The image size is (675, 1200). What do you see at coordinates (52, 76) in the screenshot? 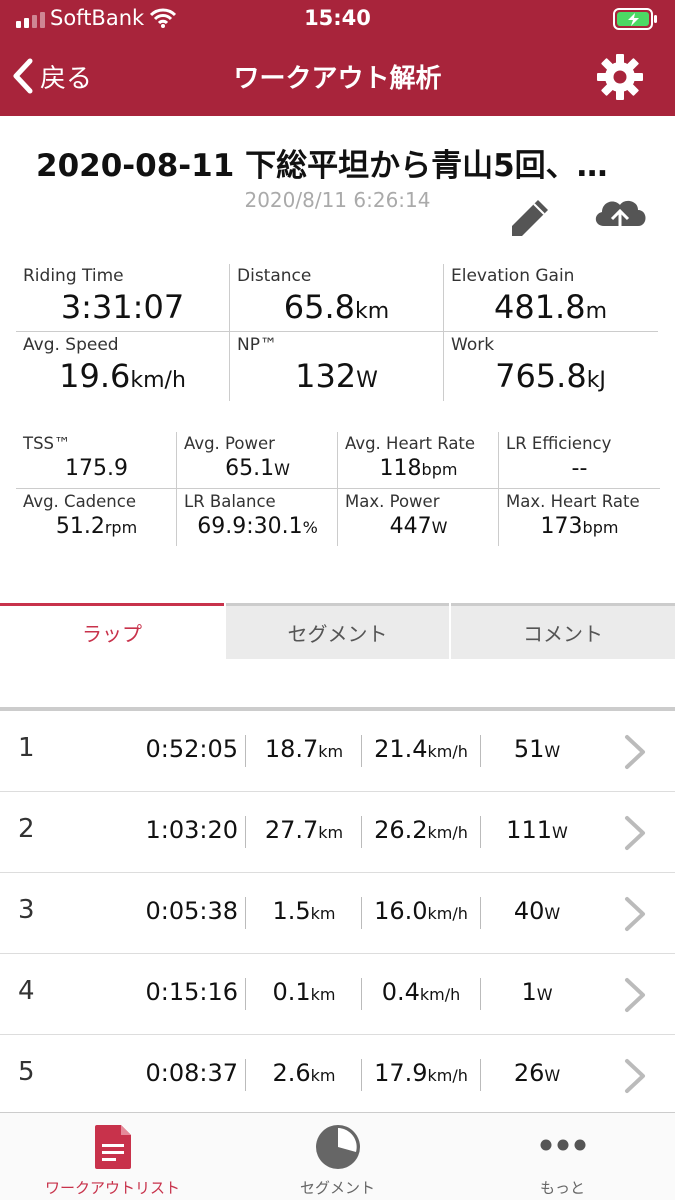
I see `back-button: 戻る` at bounding box center [52, 76].